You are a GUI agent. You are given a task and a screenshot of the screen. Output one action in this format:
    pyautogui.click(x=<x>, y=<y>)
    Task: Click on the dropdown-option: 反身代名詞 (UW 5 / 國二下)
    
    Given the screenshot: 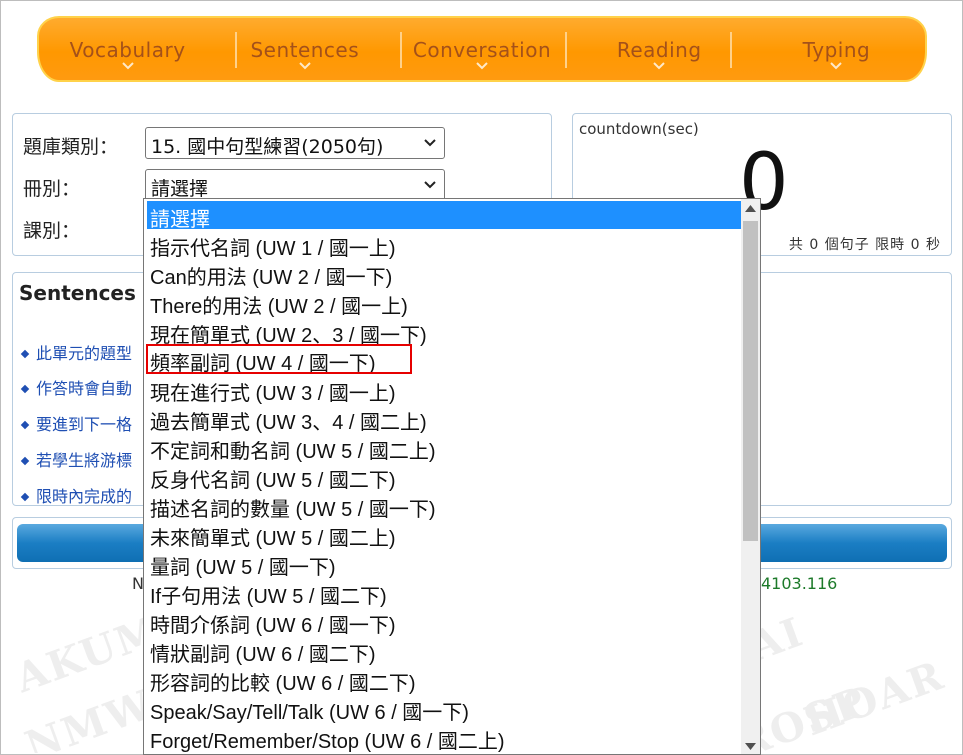 What is the action you would take?
    pyautogui.click(x=444, y=477)
    